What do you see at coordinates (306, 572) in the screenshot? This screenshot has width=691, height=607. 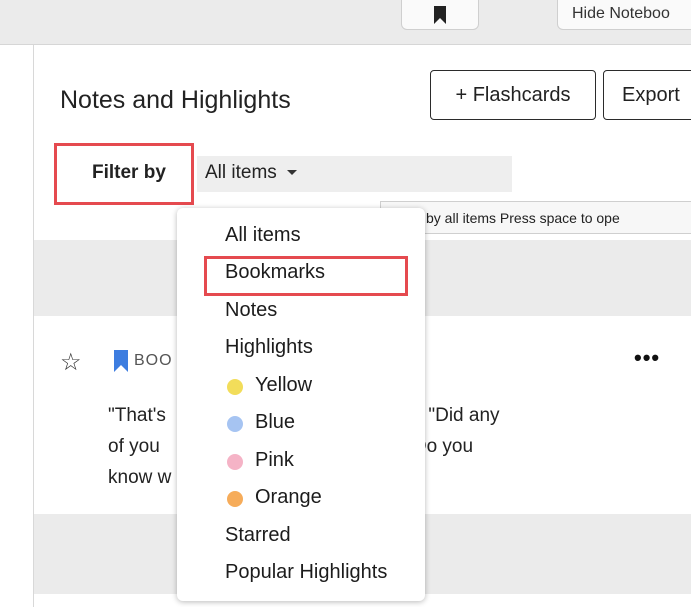 I see `menu-item-popular-highlights: Popular Highlights` at bounding box center [306, 572].